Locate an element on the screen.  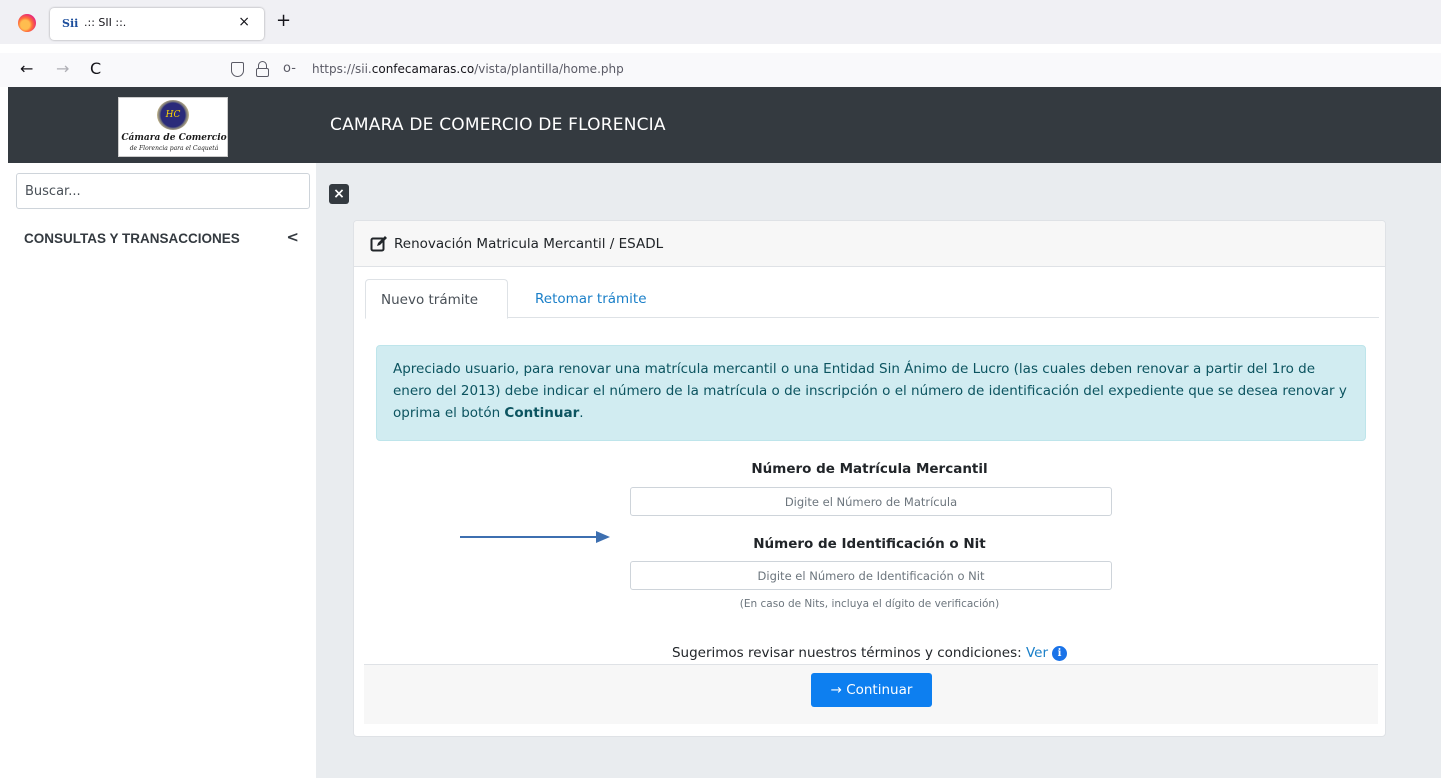
matricula-label: Número de Matrícula Mercantil is located at coordinates (869, 469).